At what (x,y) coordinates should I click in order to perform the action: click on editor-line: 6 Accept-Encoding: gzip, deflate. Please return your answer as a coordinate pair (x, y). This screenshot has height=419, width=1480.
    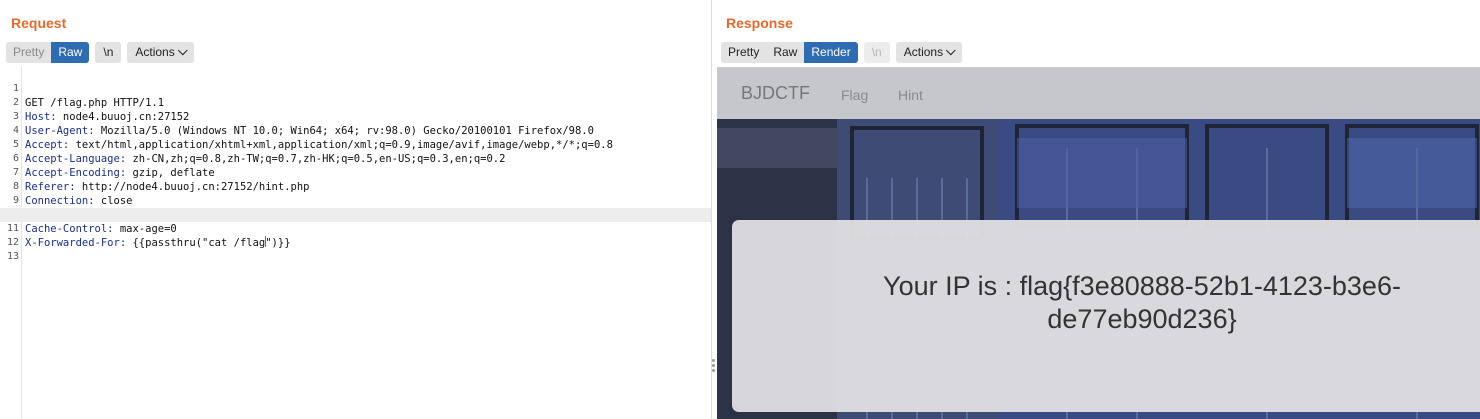
    Looking at the image, I should click on (355, 158).